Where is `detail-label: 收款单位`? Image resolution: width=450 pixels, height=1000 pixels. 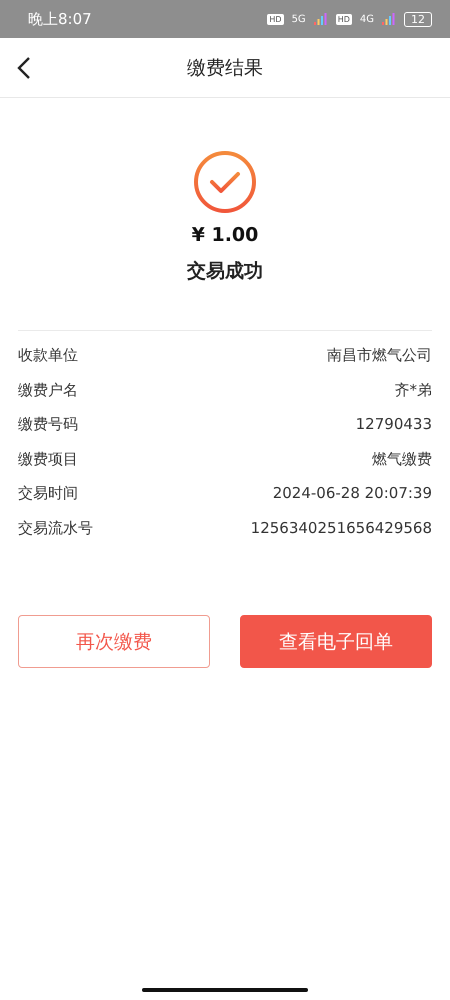 detail-label: 收款单位 is located at coordinates (48, 355).